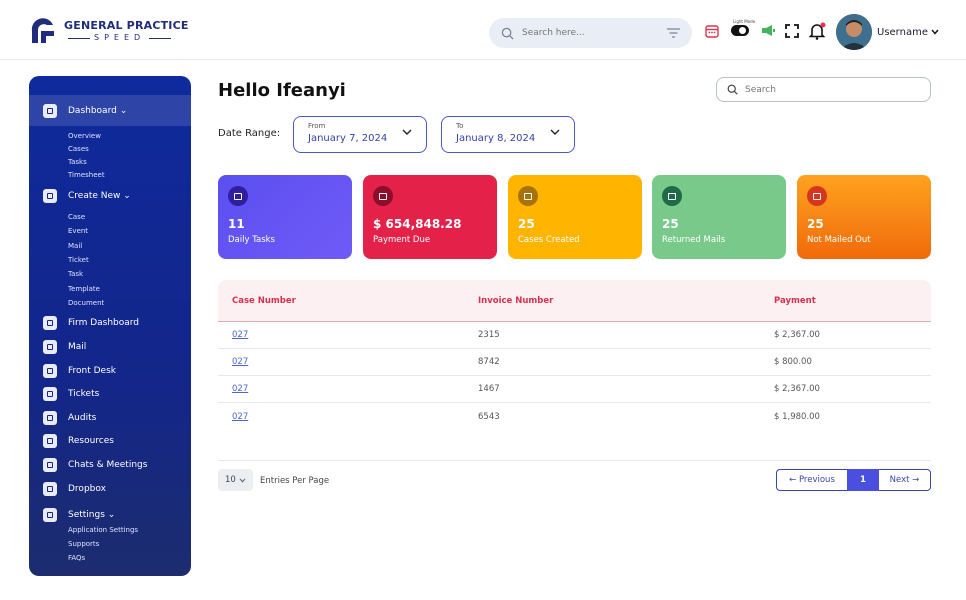 The height and width of the screenshot is (600, 966). Describe the element at coordinates (75, 246) in the screenshot. I see `sidebar-sub-mail: Mail` at that location.